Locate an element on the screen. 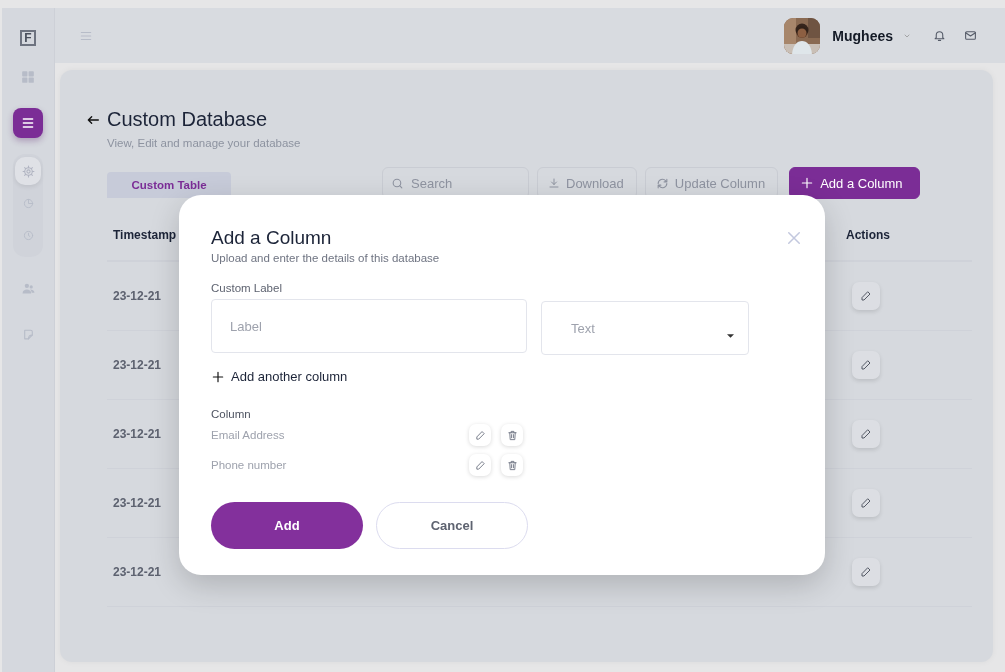 This screenshot has height=672, width=1005. column-name: Phone number is located at coordinates (249, 465).